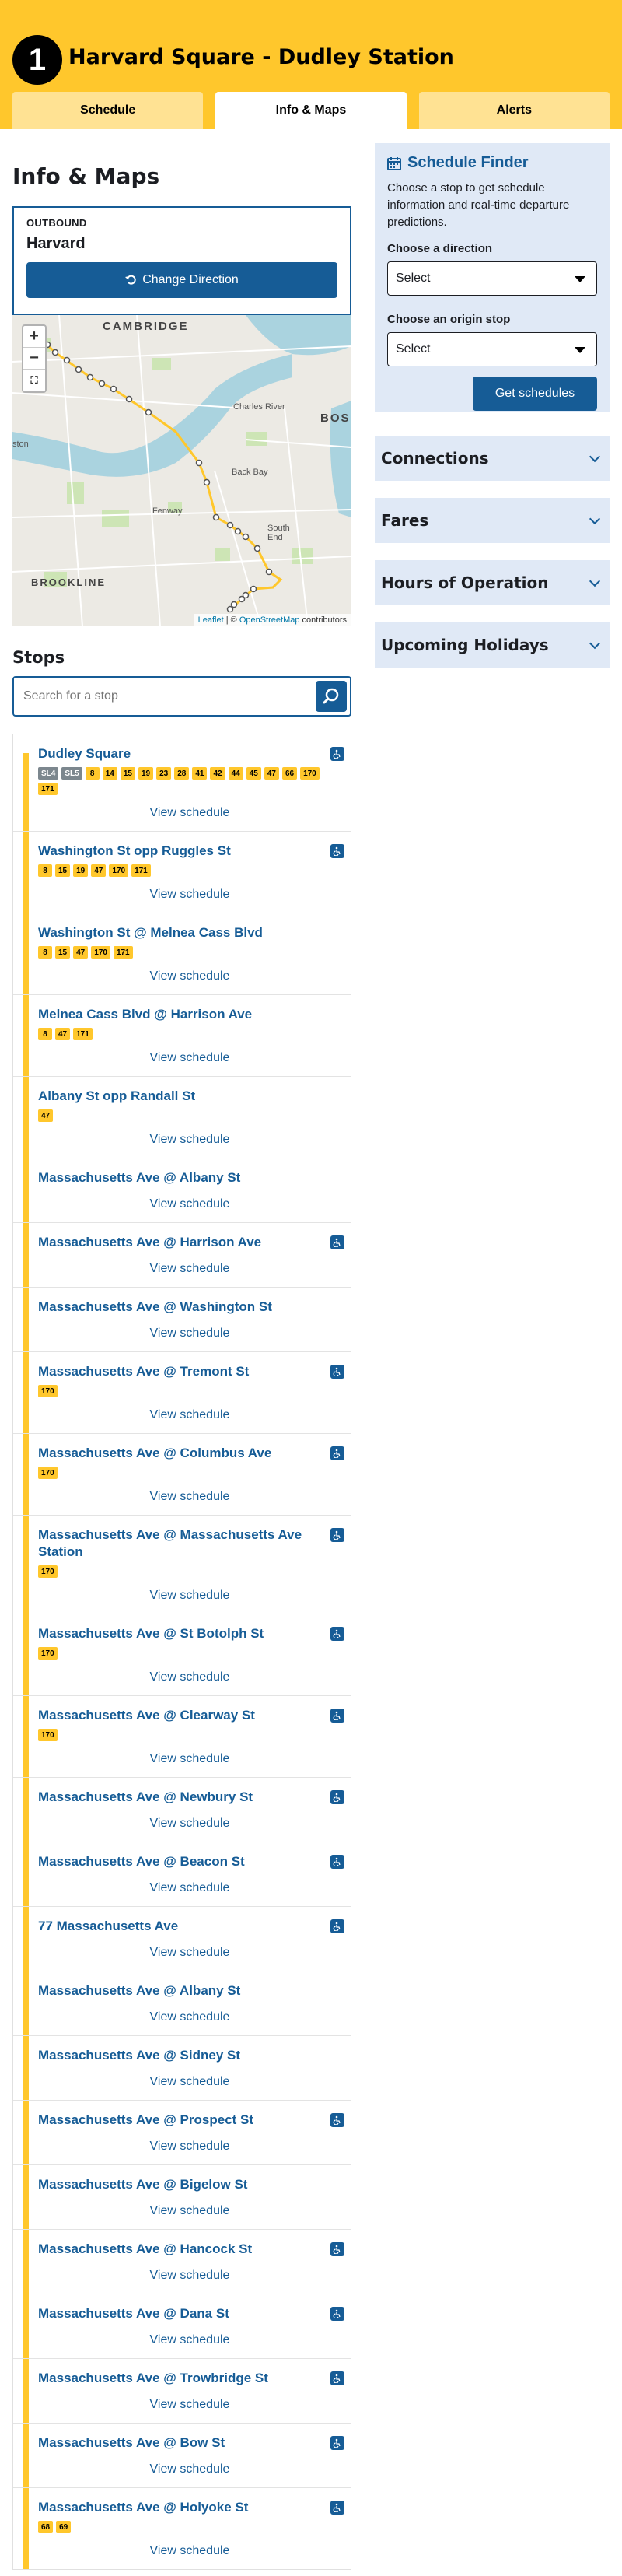  What do you see at coordinates (48, 773) in the screenshot?
I see `route-pill: SL4` at bounding box center [48, 773].